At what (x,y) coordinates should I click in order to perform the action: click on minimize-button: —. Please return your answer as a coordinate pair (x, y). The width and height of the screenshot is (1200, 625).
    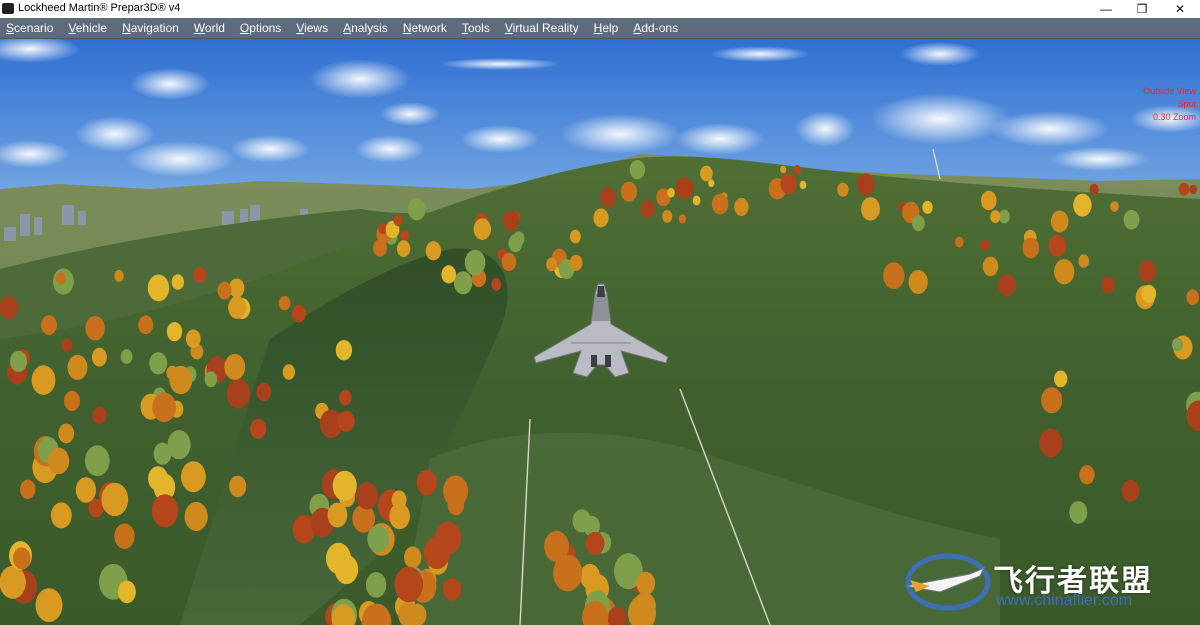
    Looking at the image, I should click on (1106, 9).